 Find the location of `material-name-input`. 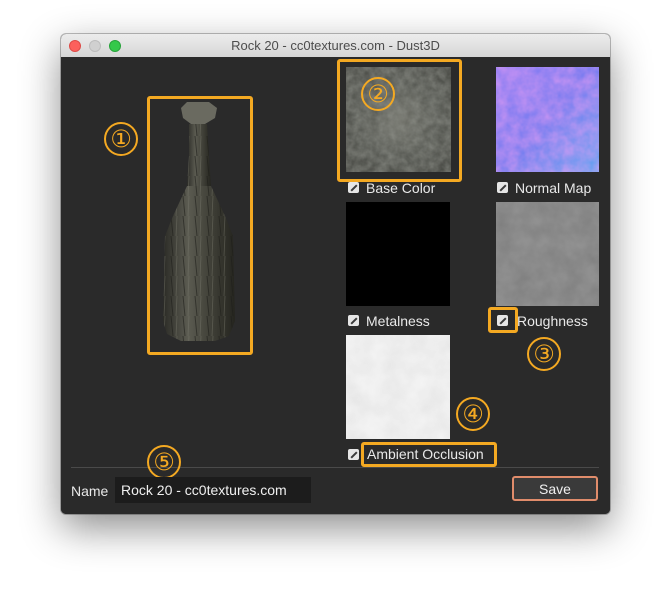

material-name-input is located at coordinates (213, 490).